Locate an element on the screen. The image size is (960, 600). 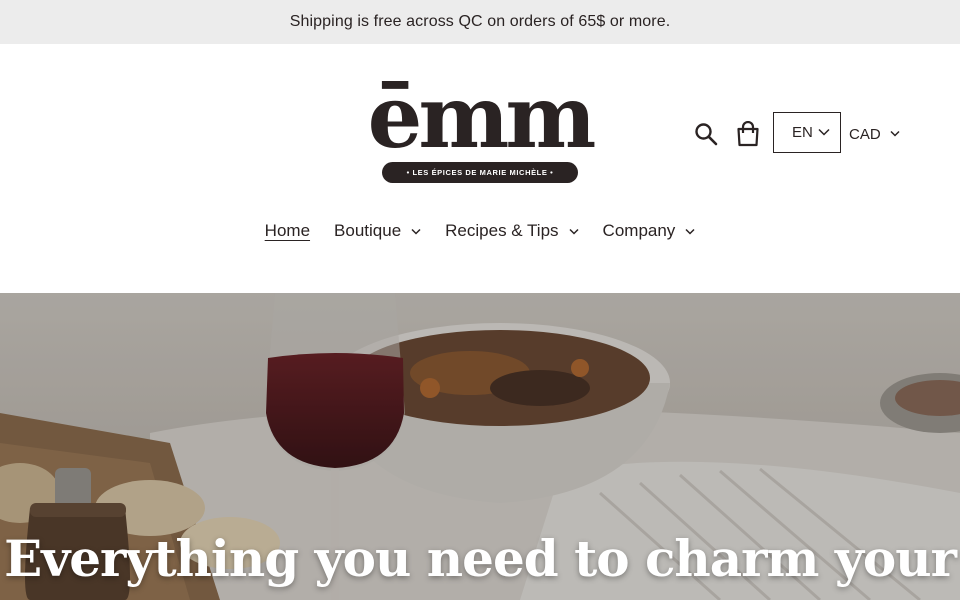
cart-button is located at coordinates (748, 134).